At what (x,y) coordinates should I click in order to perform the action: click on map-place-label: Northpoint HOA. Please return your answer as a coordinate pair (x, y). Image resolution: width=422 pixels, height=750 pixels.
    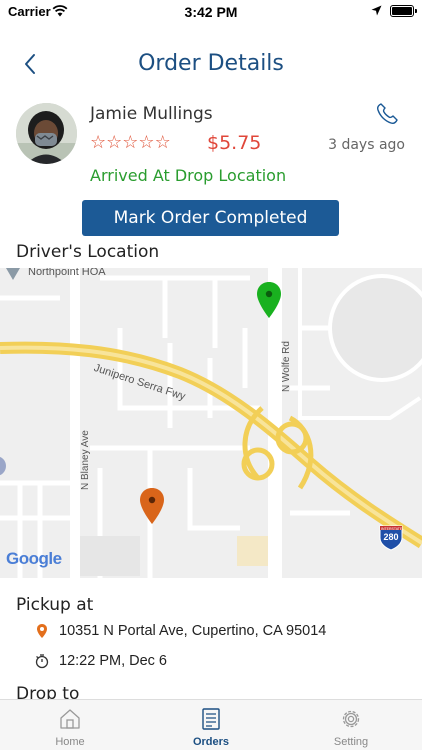
    Looking at the image, I should click on (67, 273).